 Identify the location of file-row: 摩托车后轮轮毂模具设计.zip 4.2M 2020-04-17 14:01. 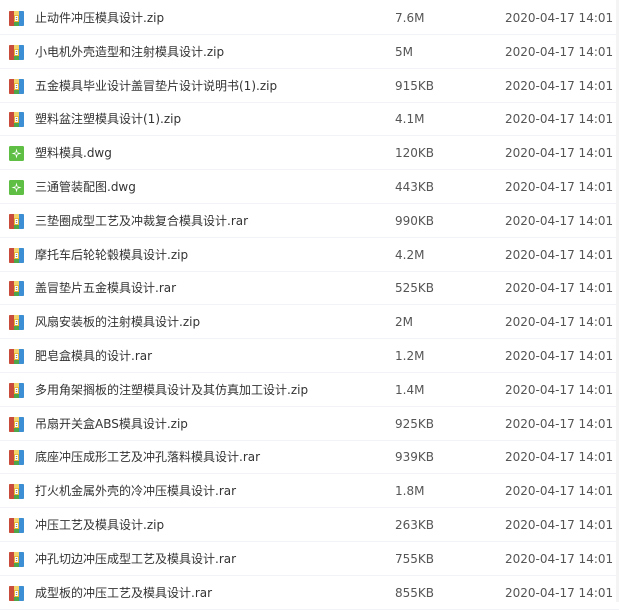
(309, 255).